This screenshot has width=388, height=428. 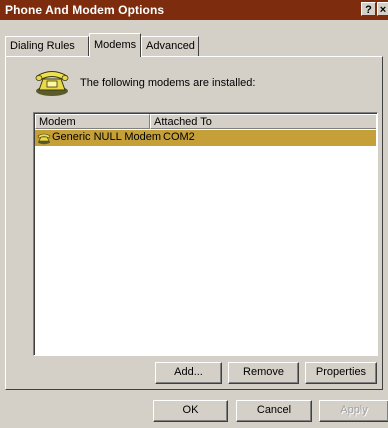 I want to click on ok-button: OK, so click(x=190, y=411).